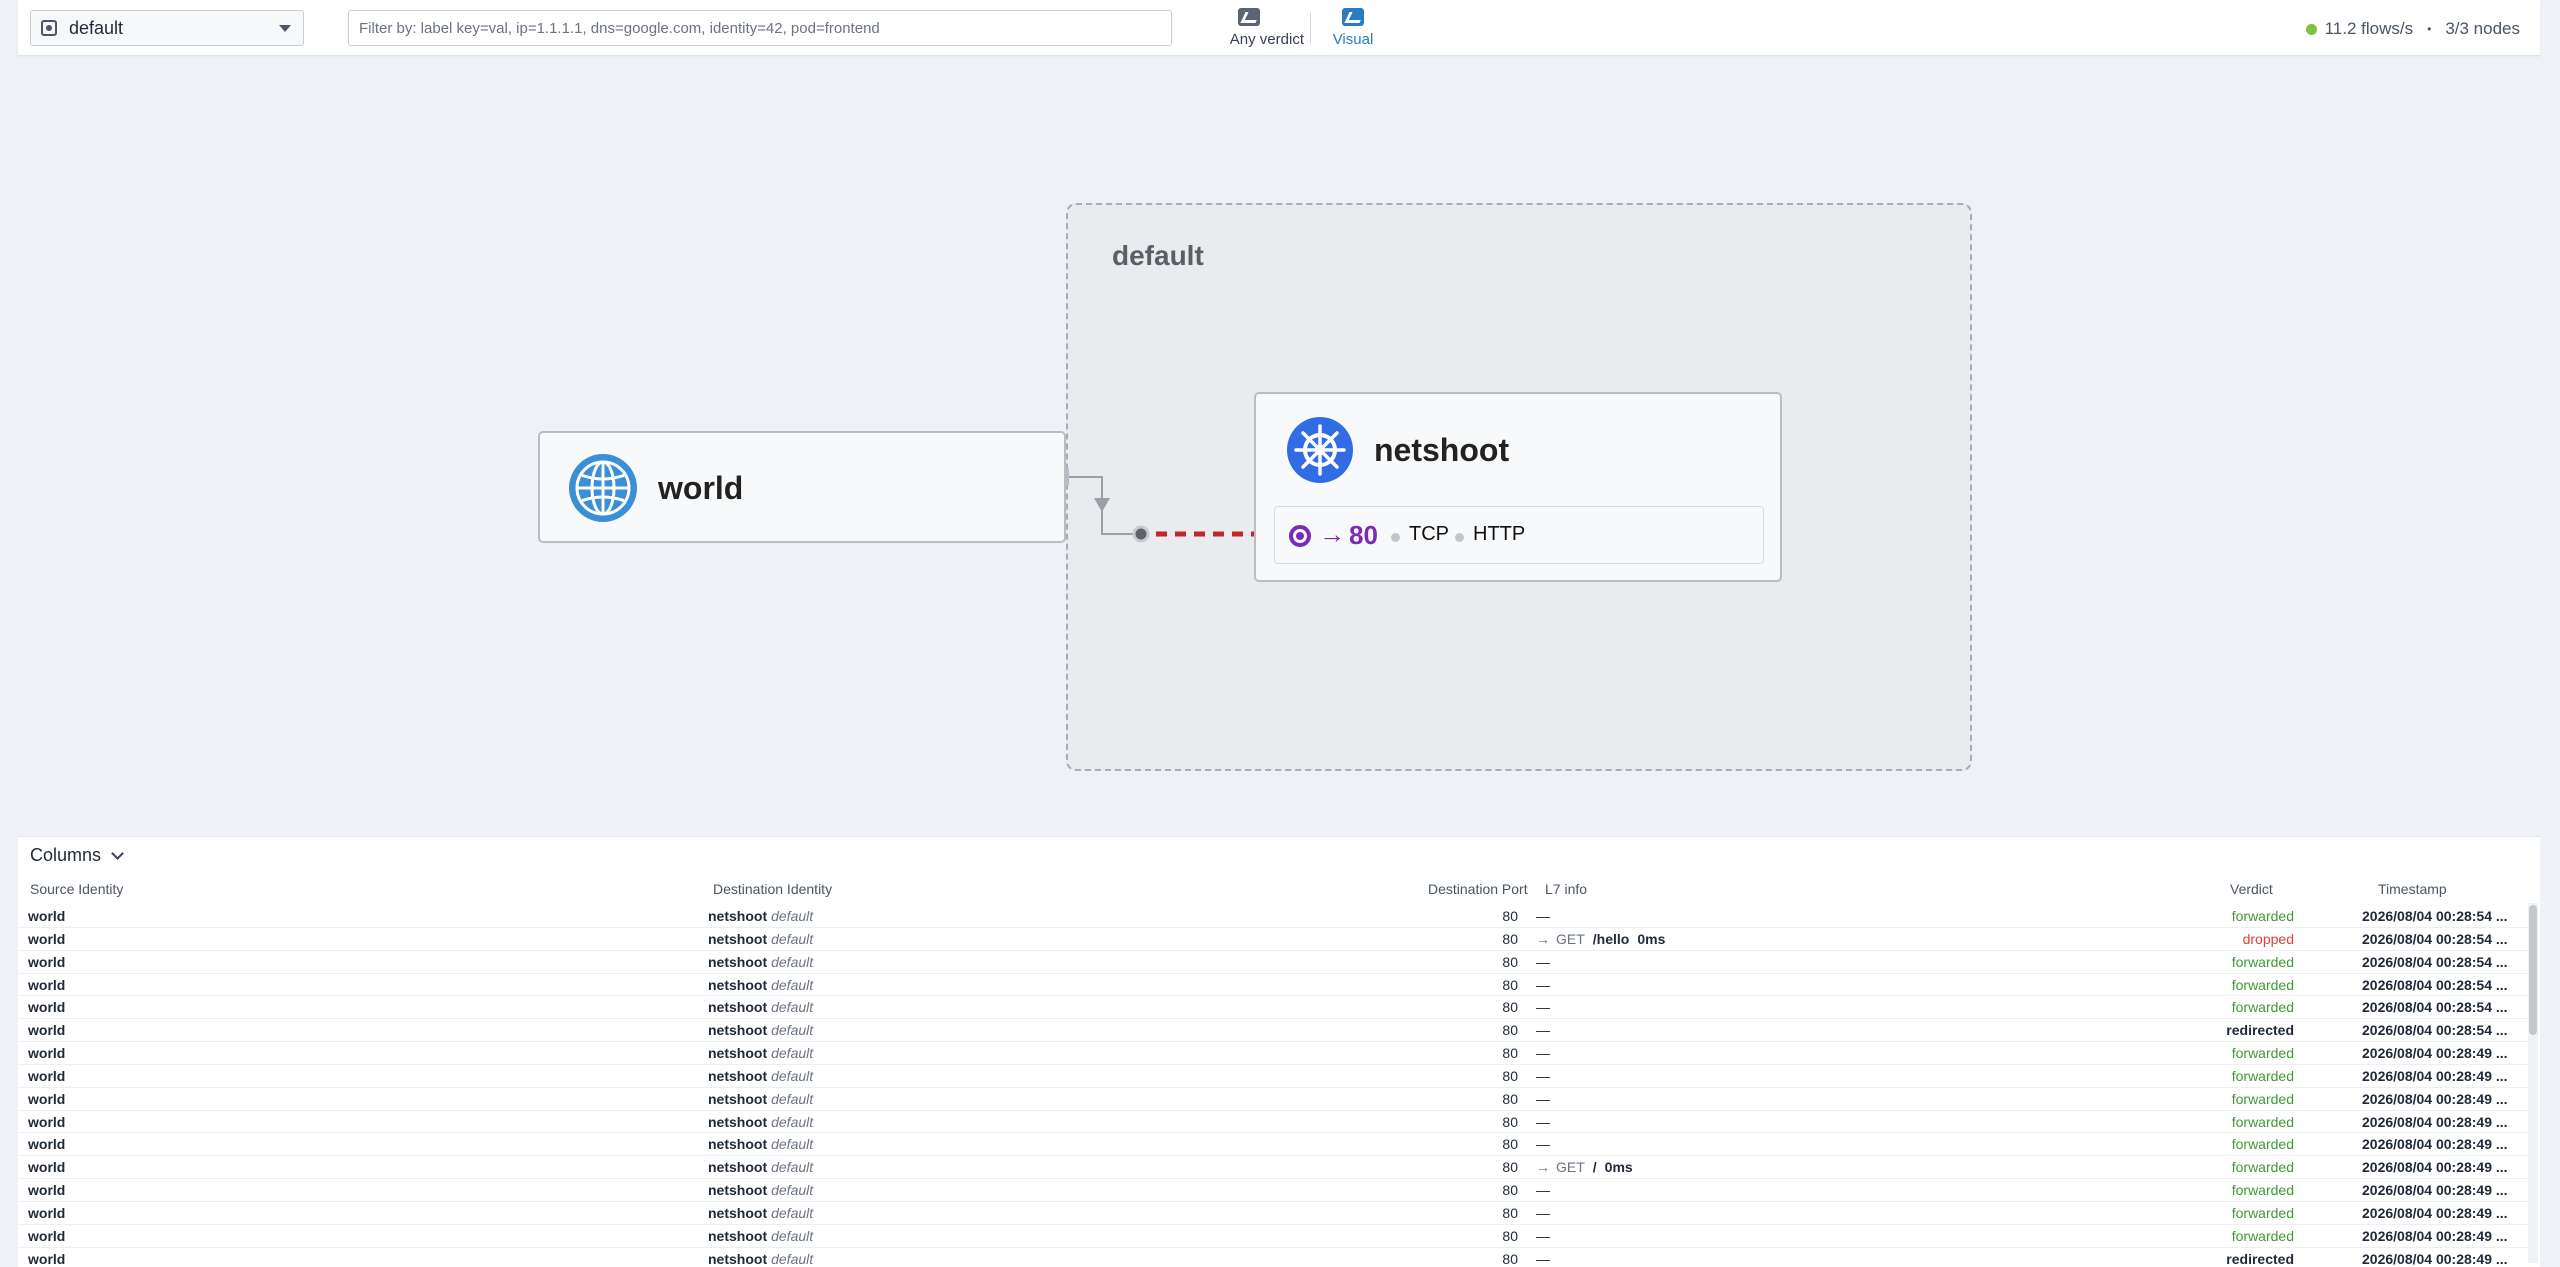  Describe the element at coordinates (1353, 39) in the screenshot. I see `visual-toggle-label: Visual` at that location.